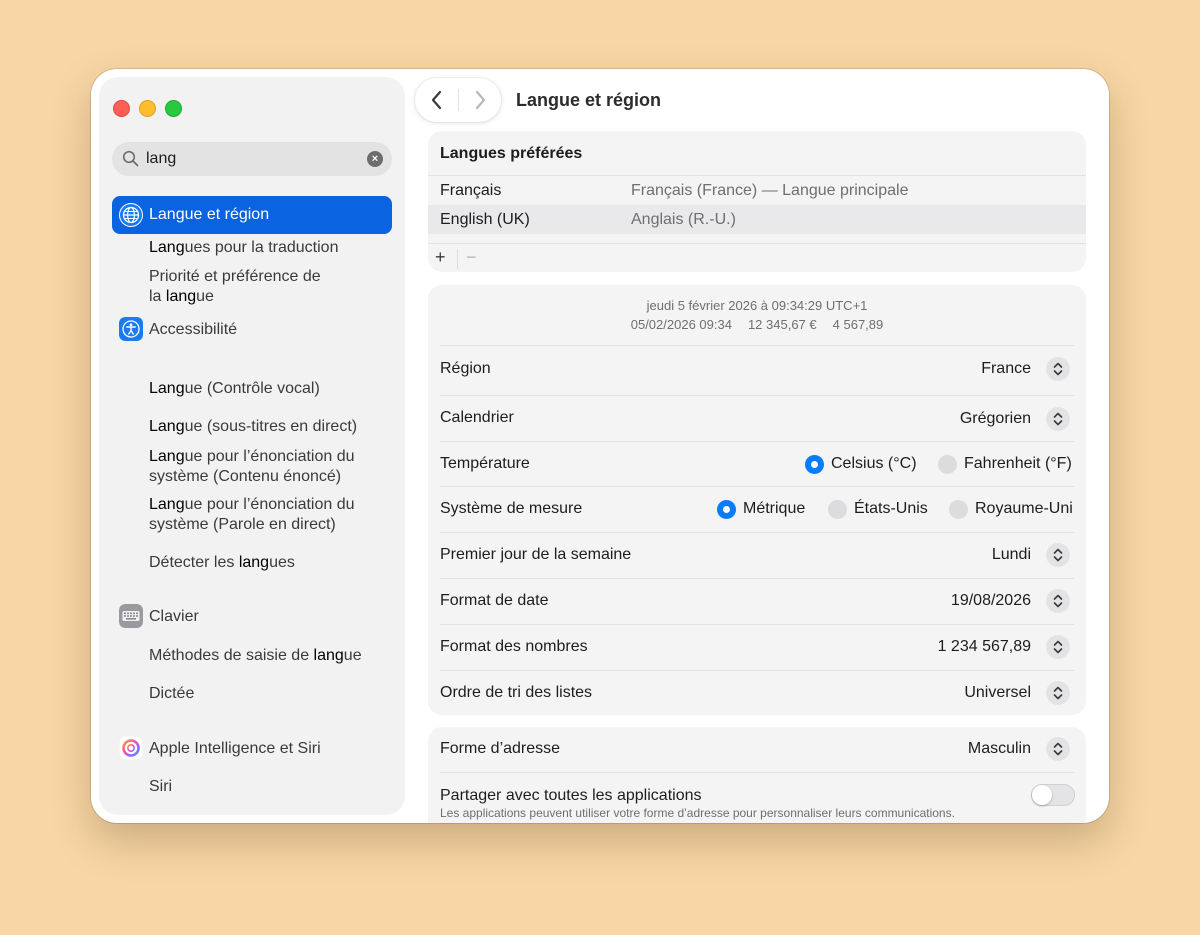 The width and height of the screenshot is (1200, 935). Describe the element at coordinates (997, 693) in the screenshot. I see `sort-order-value: Universel` at that location.